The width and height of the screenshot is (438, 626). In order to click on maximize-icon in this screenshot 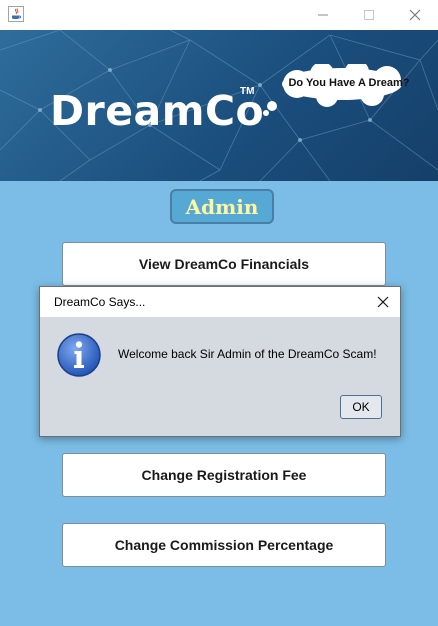, I will do `click(369, 15)`.